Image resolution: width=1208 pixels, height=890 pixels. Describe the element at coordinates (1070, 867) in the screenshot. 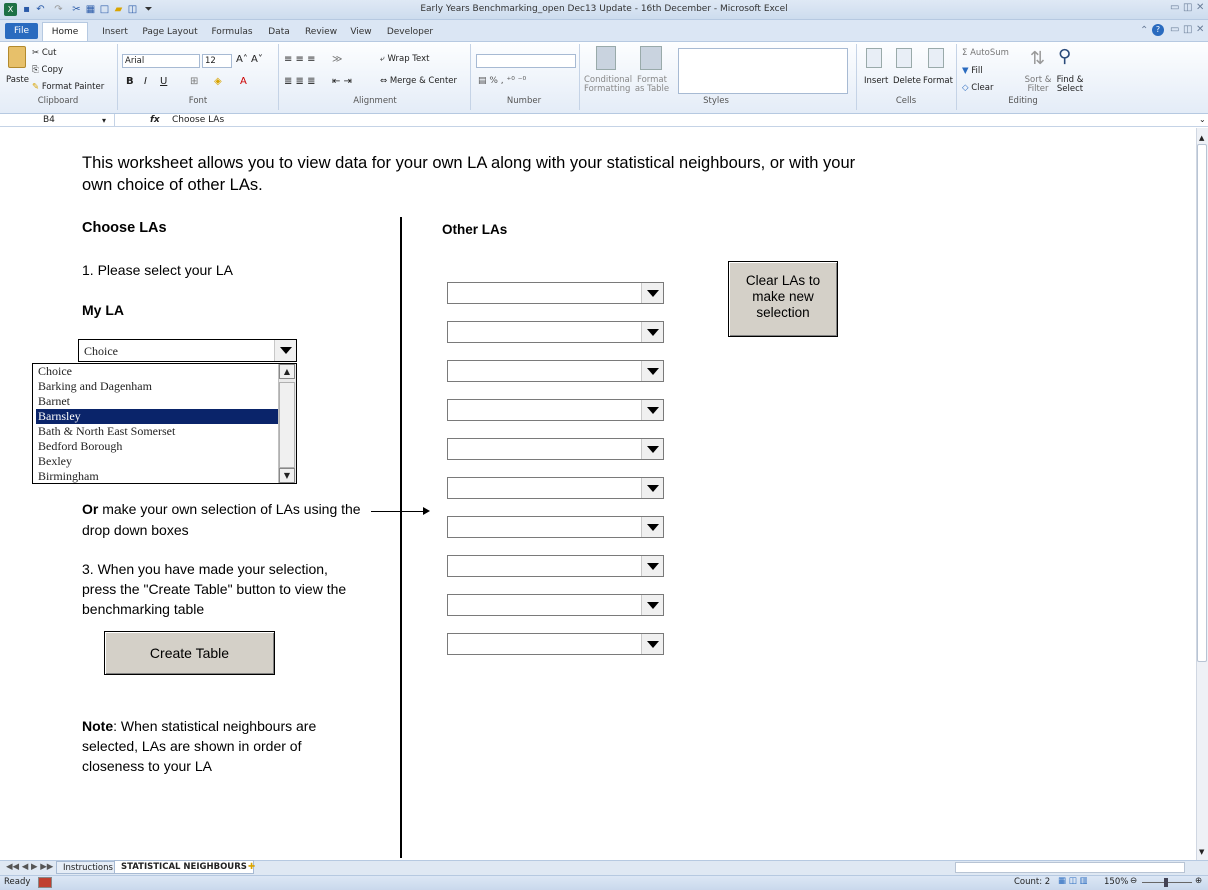

I see `horizontal-scrollbar` at that location.